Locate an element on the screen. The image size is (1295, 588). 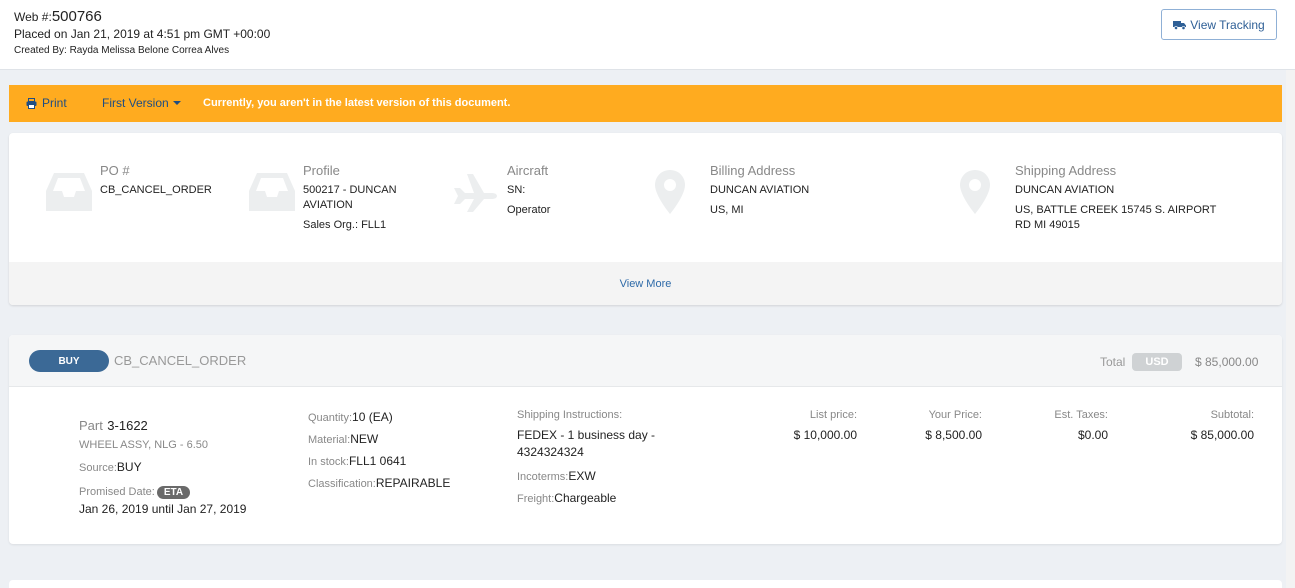
billing-address-line-1: DUNCAN AVIATION is located at coordinates (760, 190).